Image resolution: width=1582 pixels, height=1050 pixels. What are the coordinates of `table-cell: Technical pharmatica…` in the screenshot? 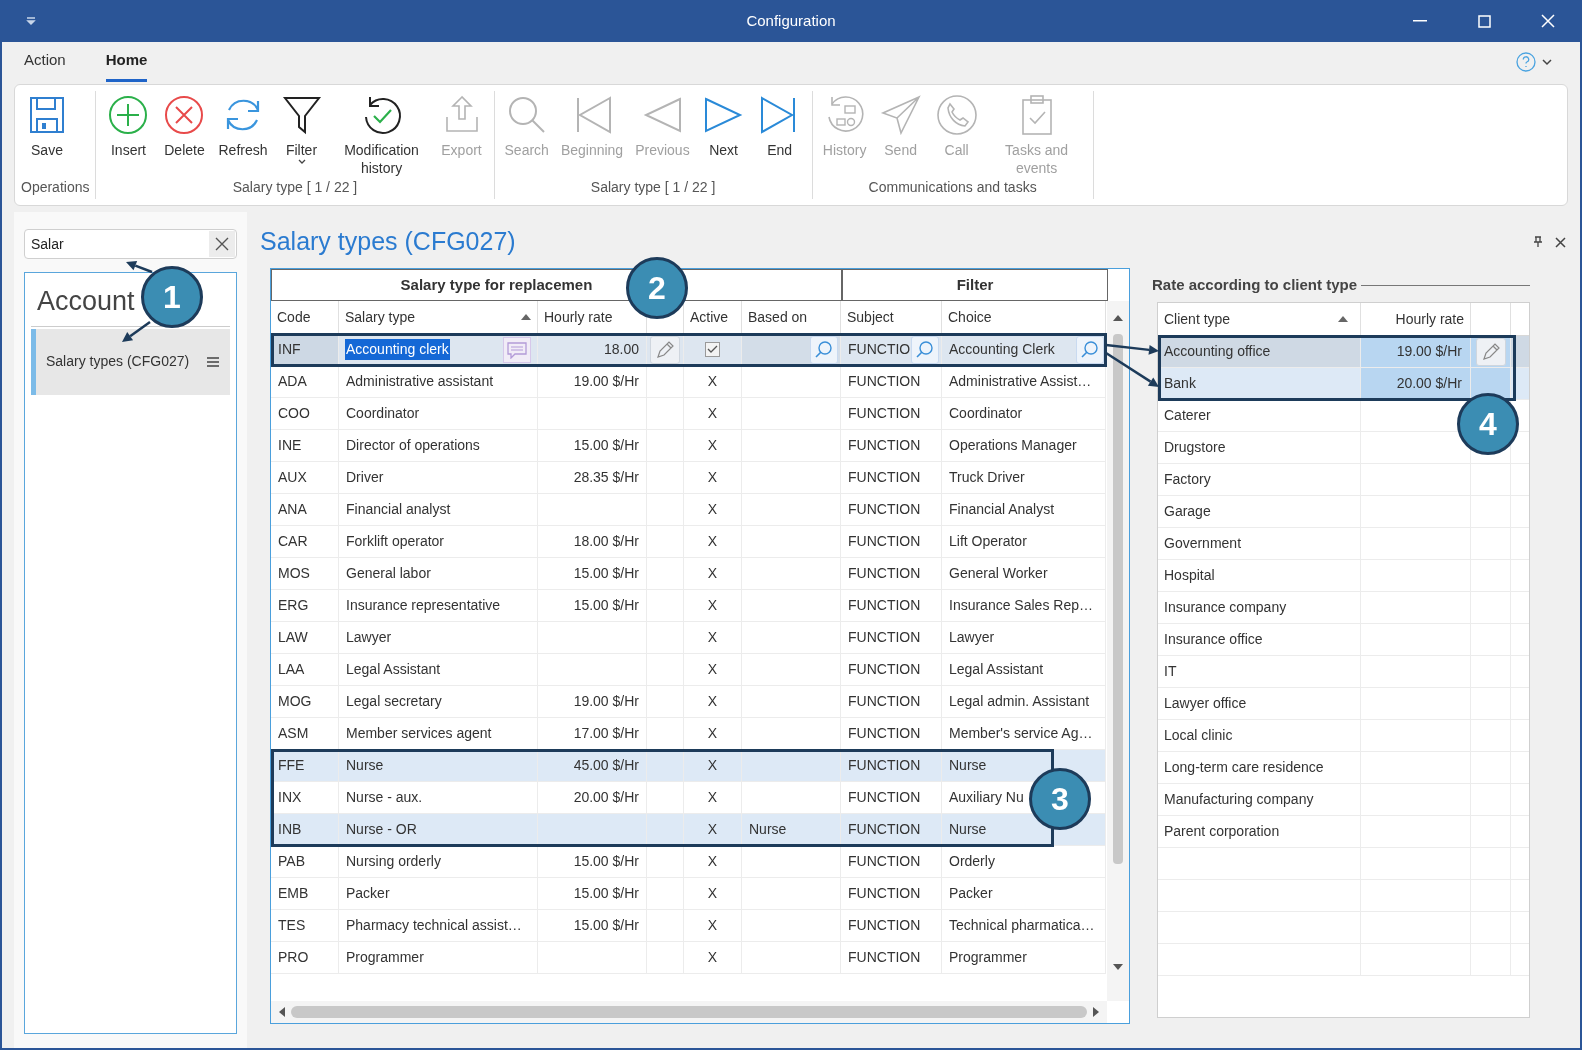 It's located at (1024, 925).